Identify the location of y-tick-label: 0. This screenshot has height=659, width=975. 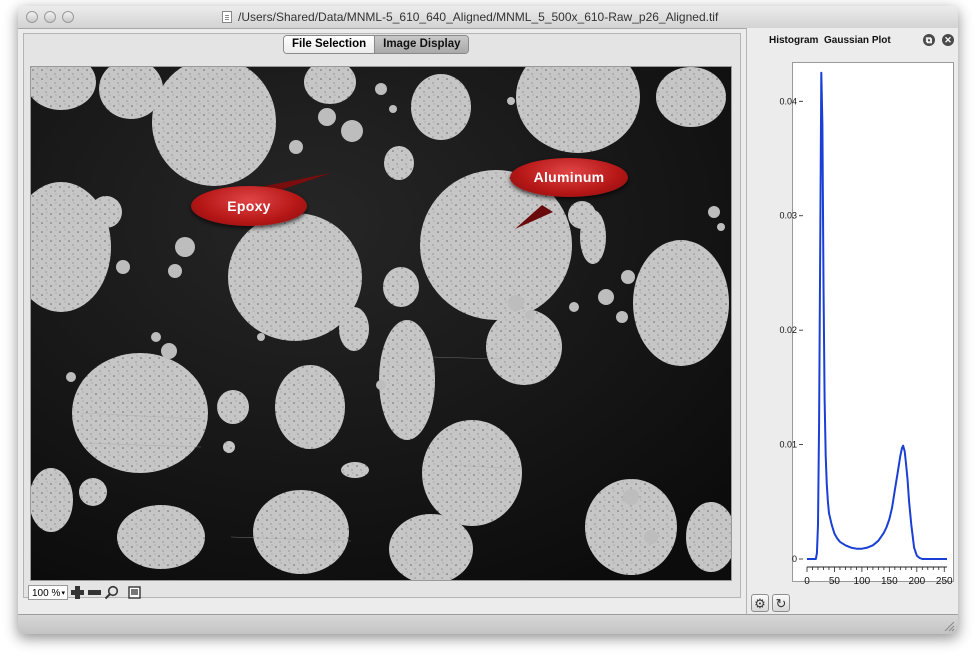
(794, 559).